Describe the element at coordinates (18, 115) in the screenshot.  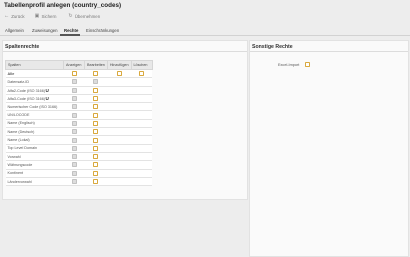
I see `row-label-text: UN/LOCODE` at that location.